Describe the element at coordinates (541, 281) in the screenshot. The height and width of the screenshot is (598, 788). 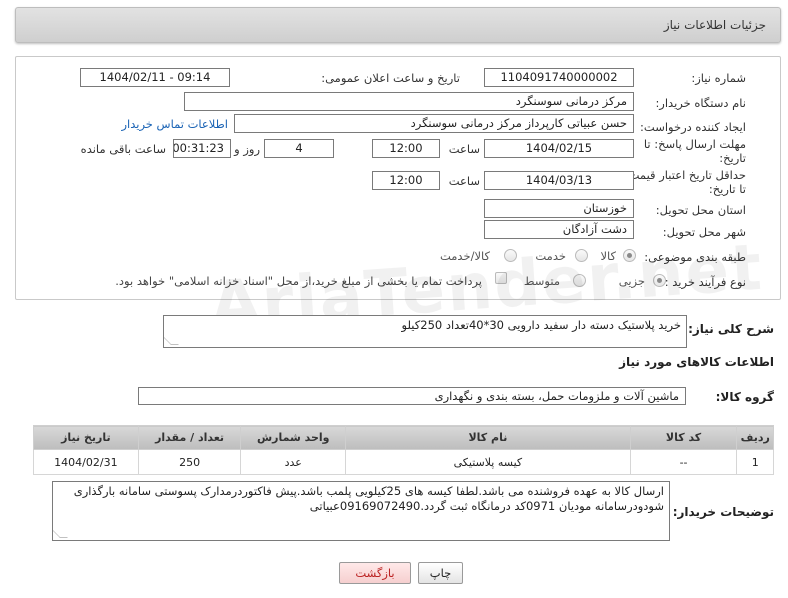
I see `process-option-medium: متوسط` at that location.